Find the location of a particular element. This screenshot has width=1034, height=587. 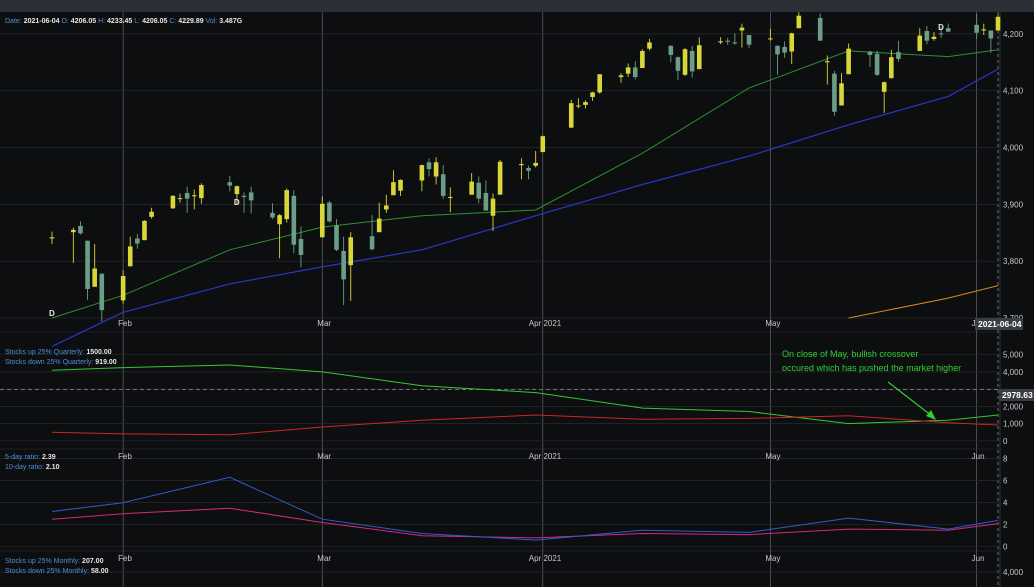

ratio-tick-label: 6 is located at coordinates (1005, 481).